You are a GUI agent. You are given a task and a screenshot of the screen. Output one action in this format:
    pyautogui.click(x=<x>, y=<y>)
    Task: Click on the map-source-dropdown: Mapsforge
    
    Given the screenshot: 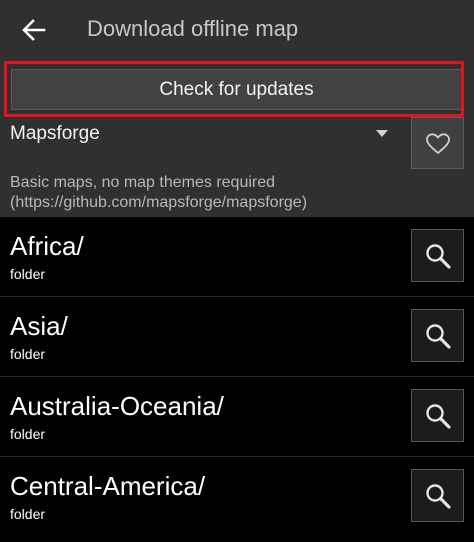 What is the action you would take?
    pyautogui.click(x=202, y=136)
    